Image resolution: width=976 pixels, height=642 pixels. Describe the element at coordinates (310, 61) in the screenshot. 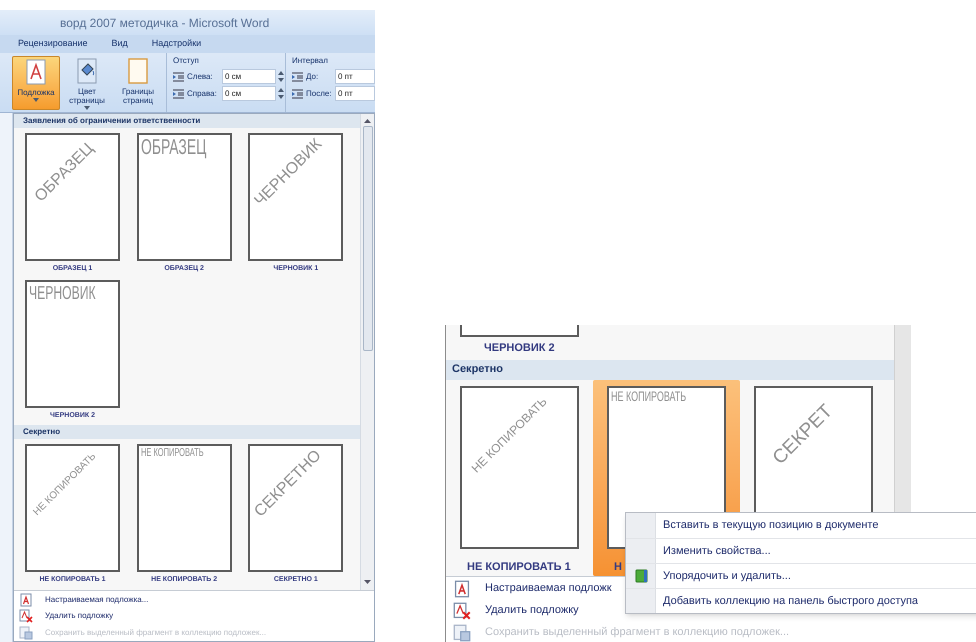

I see `group-title: Интервал` at that location.